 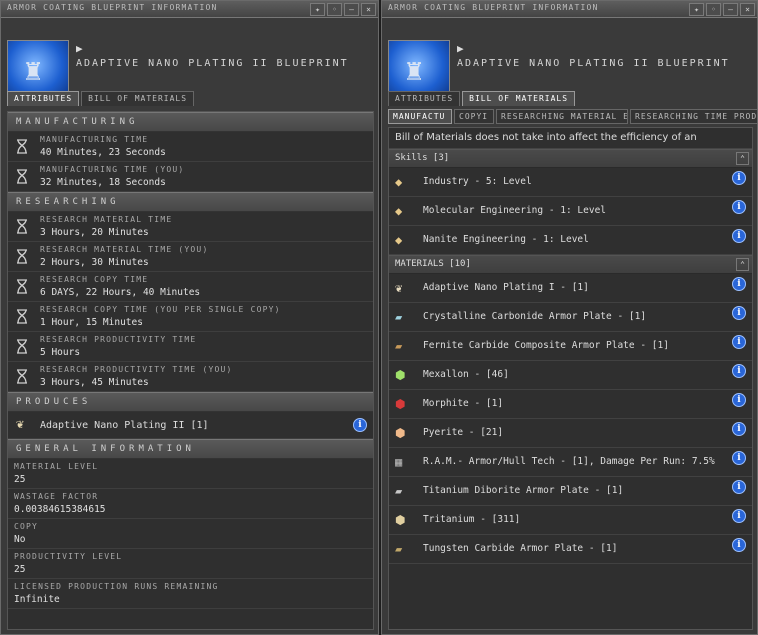 I want to click on material-row: ▰ Tungsten Carbide Armor Plate - [1] i, so click(x=570, y=549).